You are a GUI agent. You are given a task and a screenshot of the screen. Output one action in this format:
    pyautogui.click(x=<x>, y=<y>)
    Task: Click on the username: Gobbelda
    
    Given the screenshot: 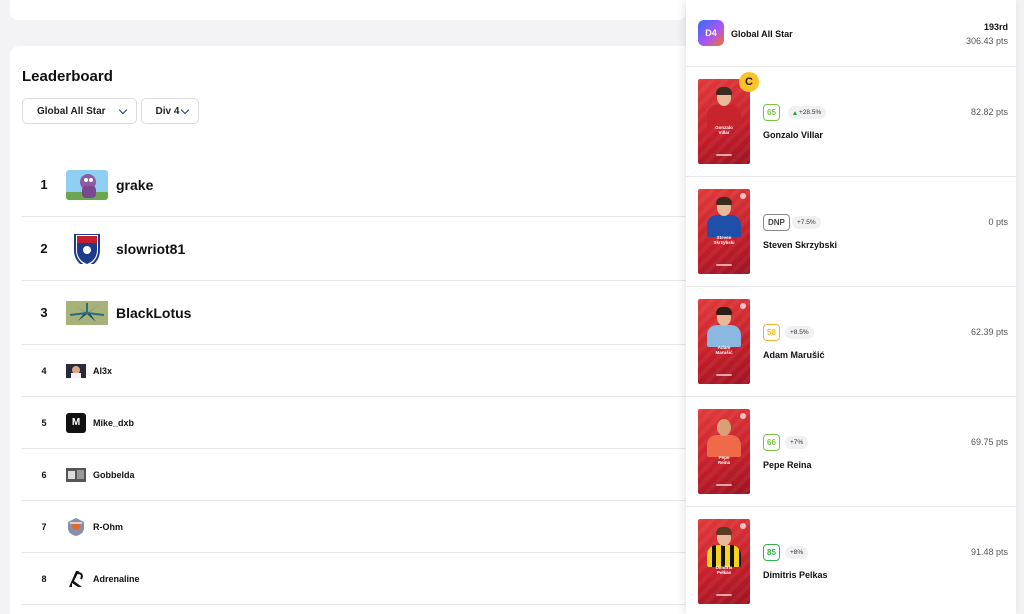 What is the action you would take?
    pyautogui.click(x=114, y=474)
    